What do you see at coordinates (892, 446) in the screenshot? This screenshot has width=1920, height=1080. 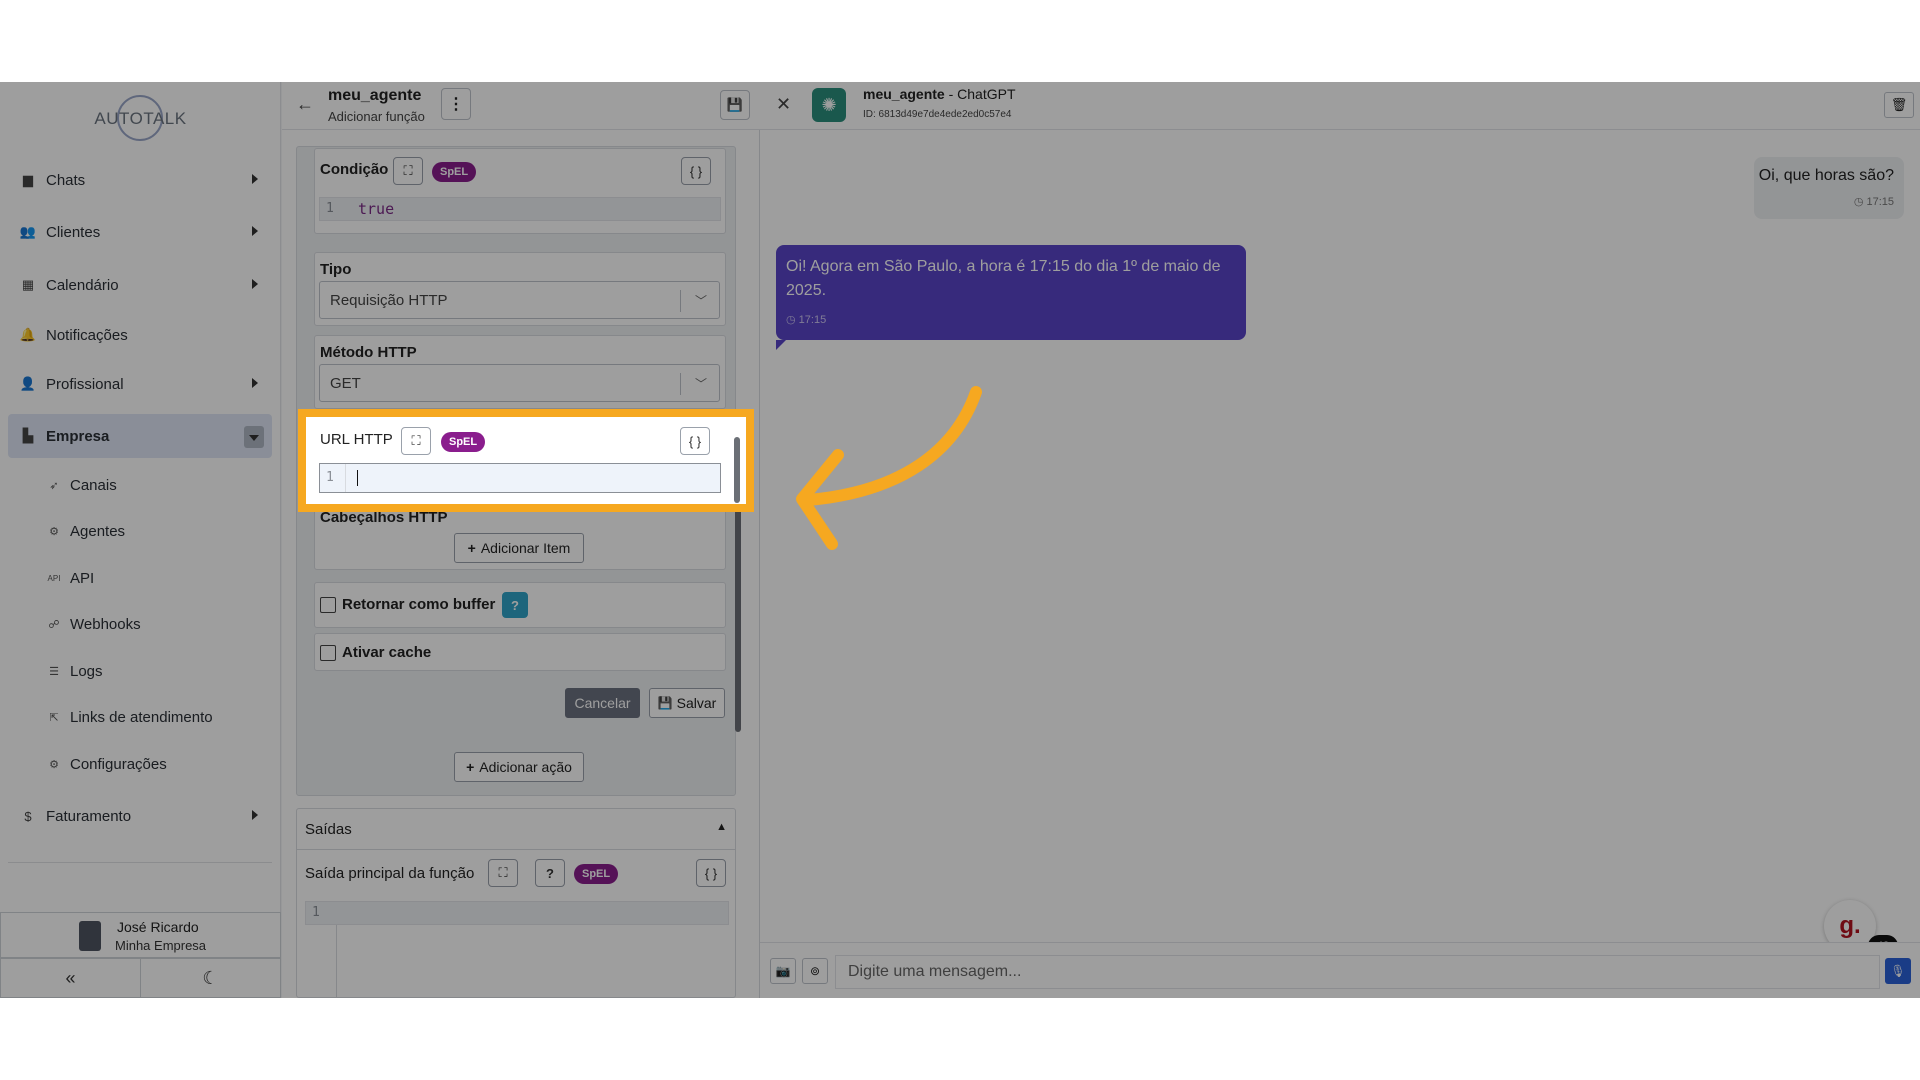 I see `arrow-shaft` at bounding box center [892, 446].